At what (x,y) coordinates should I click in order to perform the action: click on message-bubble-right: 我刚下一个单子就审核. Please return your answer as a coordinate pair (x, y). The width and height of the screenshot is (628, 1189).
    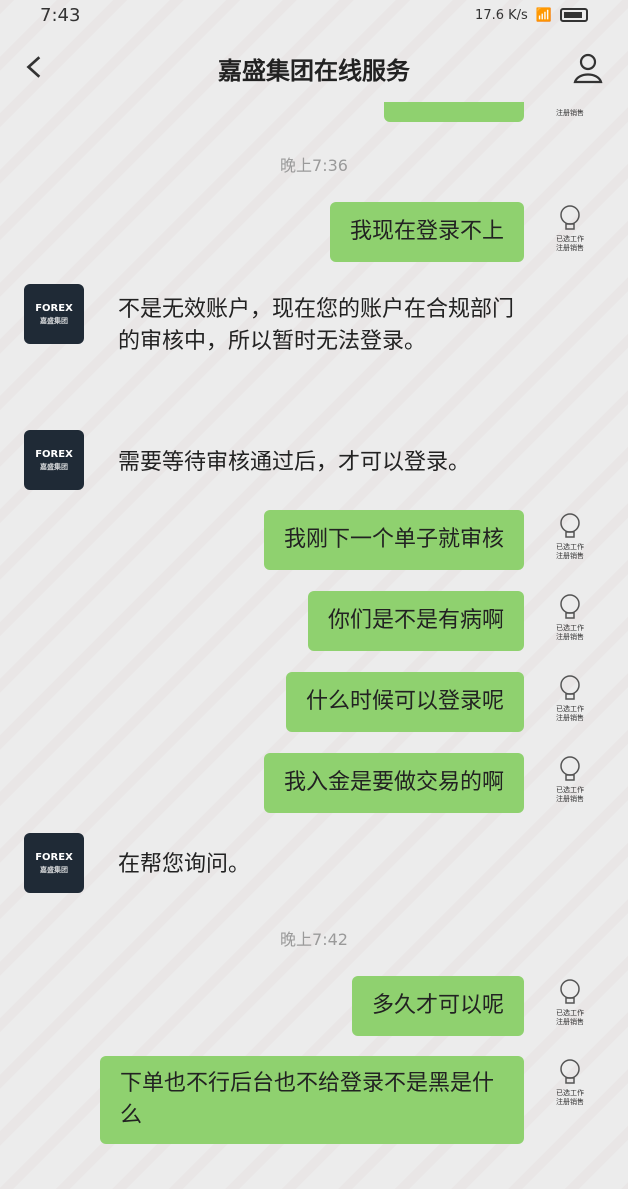
    Looking at the image, I should click on (393, 540).